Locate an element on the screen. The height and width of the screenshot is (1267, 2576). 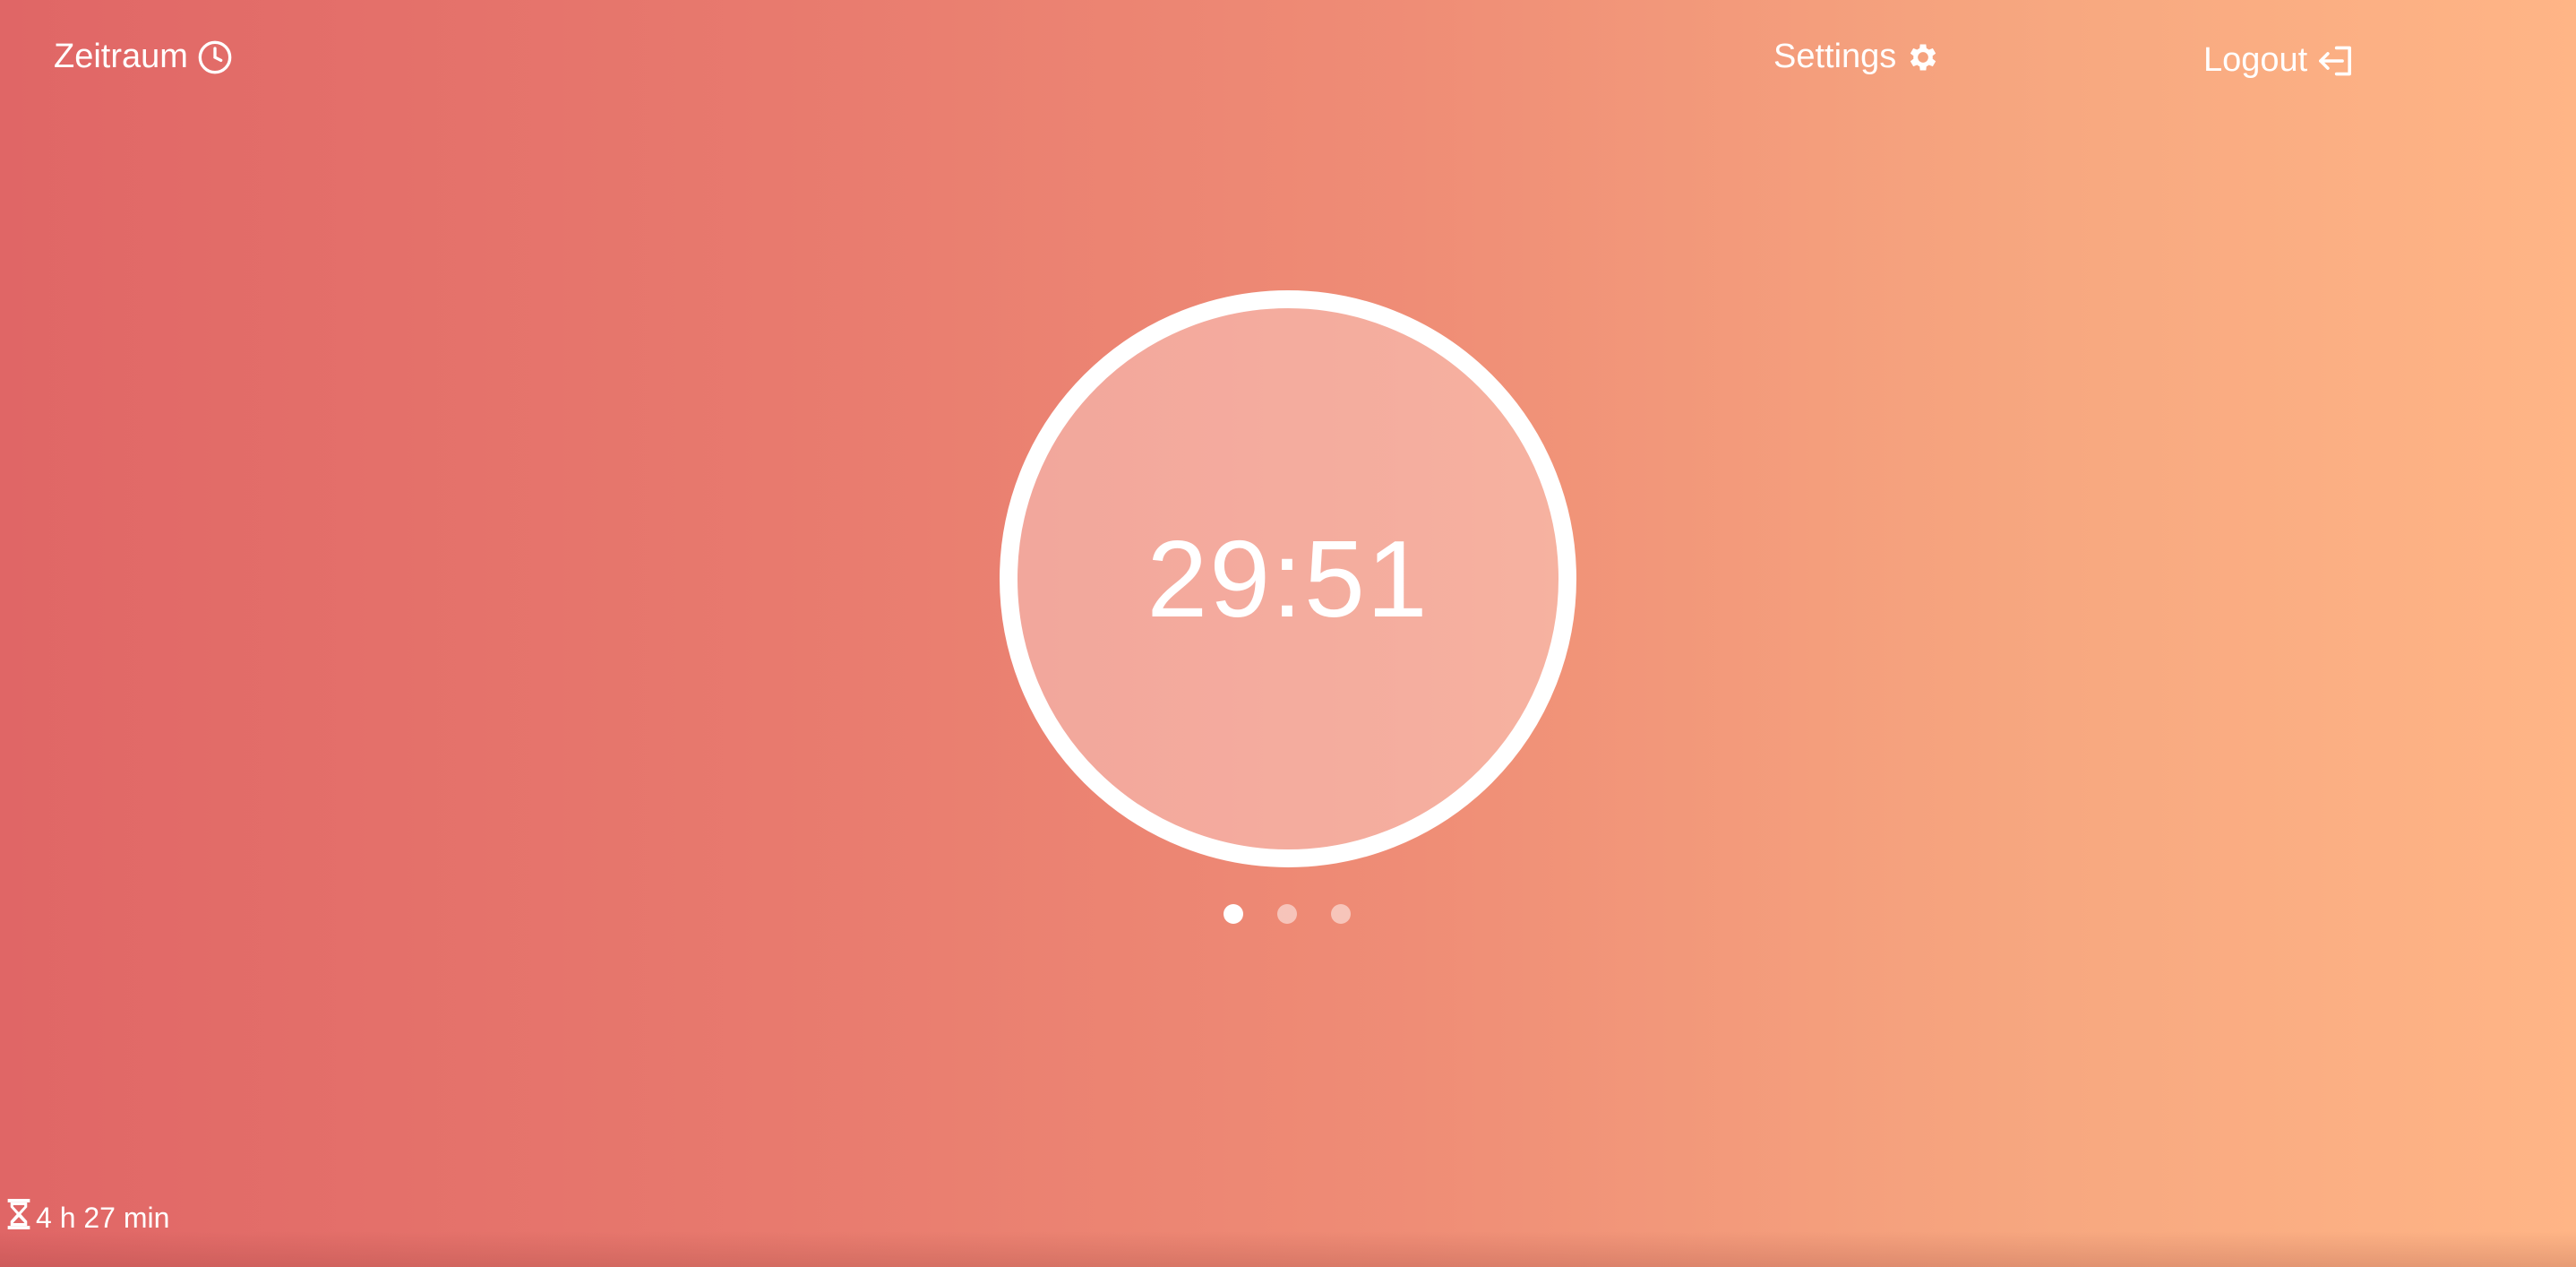
settings-label: Settings is located at coordinates (1835, 56).